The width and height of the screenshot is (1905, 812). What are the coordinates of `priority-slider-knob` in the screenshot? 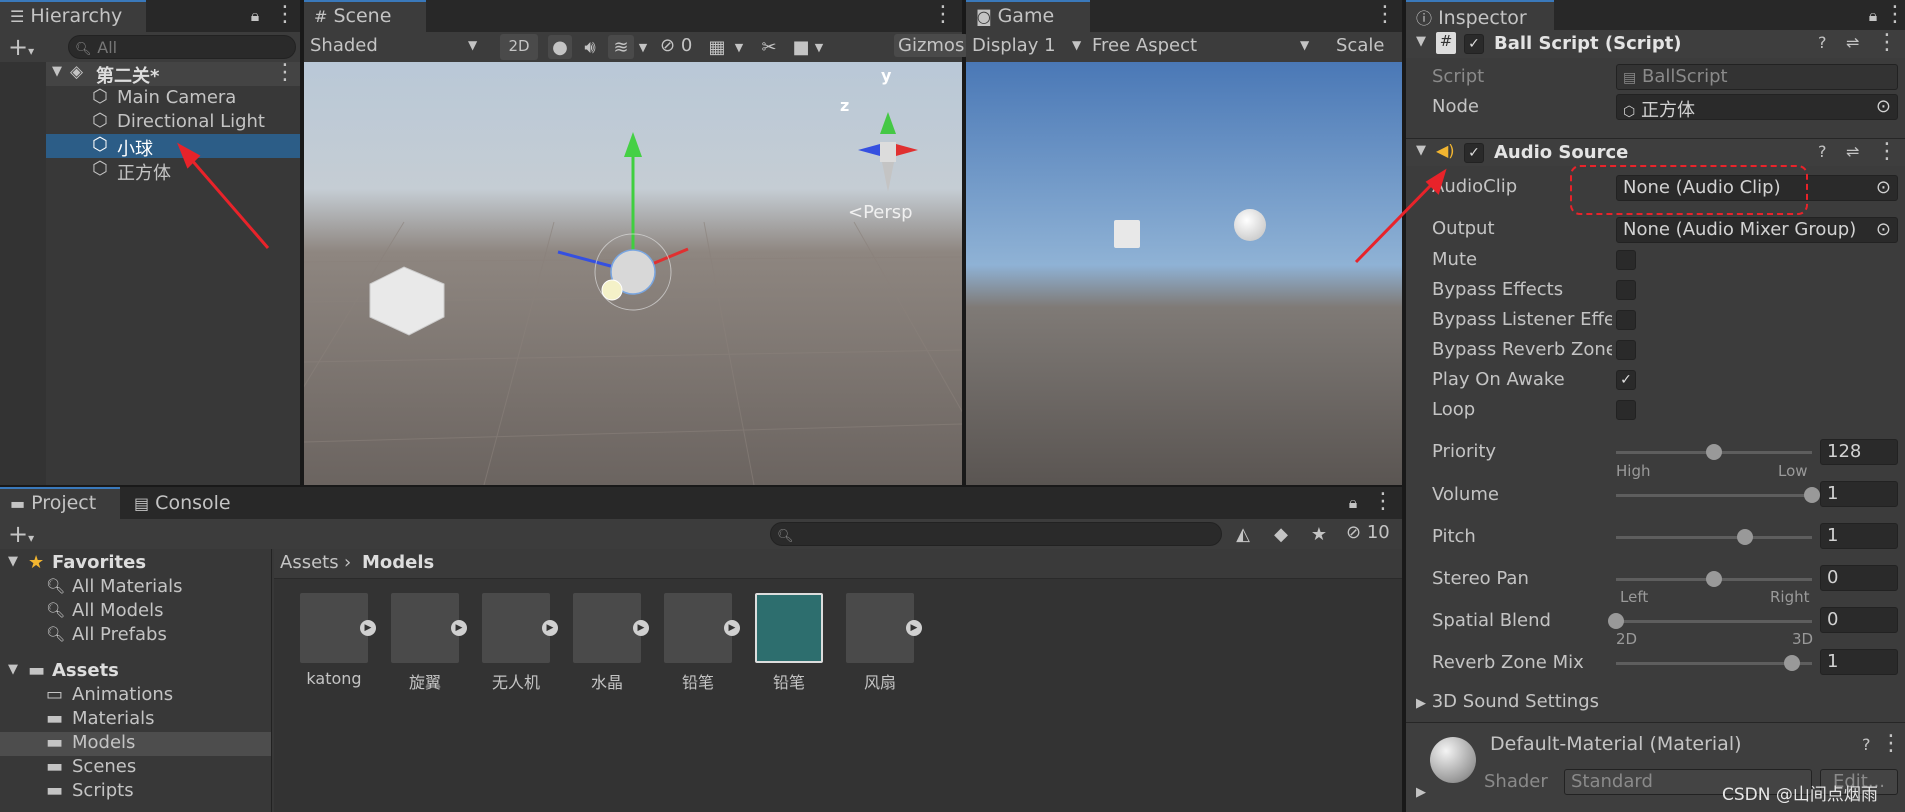 It's located at (1714, 452).